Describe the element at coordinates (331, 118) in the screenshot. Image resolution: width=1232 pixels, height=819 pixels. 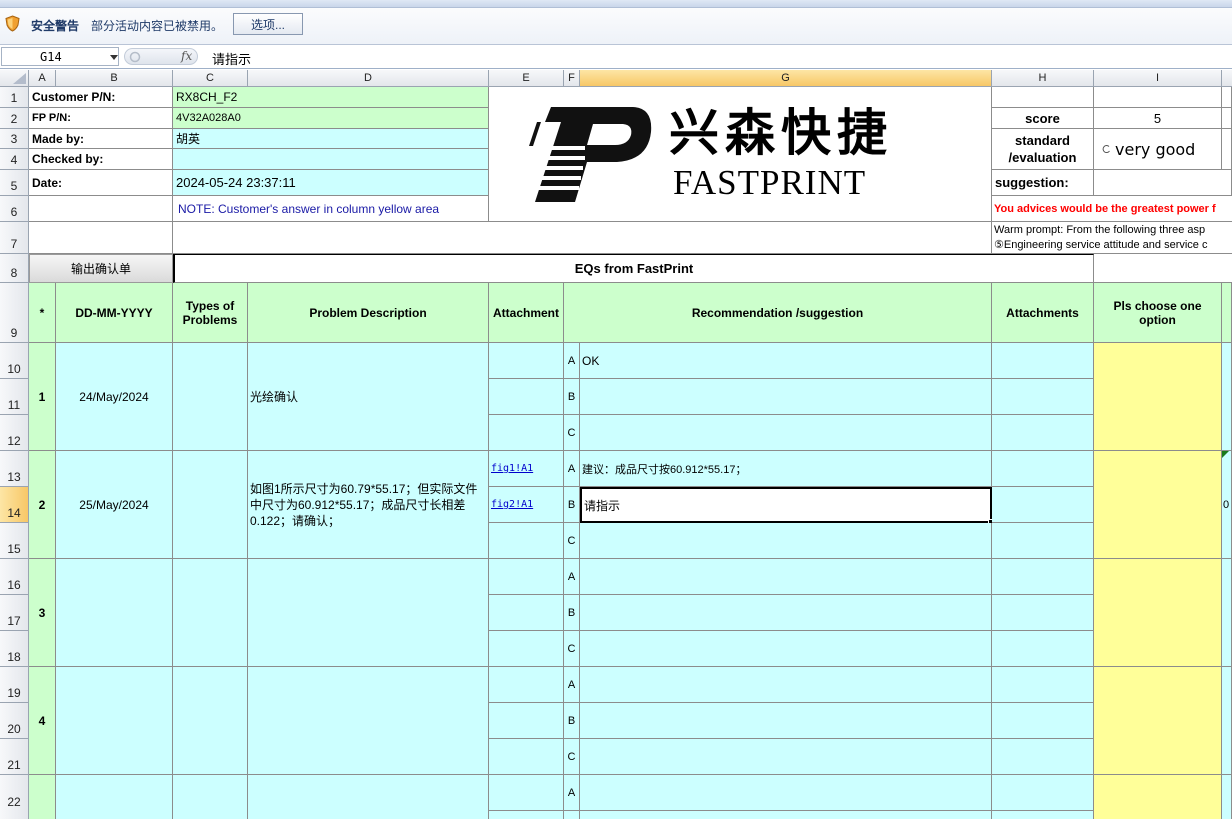
I see `fp-pn-value: 4V32A028A0` at that location.